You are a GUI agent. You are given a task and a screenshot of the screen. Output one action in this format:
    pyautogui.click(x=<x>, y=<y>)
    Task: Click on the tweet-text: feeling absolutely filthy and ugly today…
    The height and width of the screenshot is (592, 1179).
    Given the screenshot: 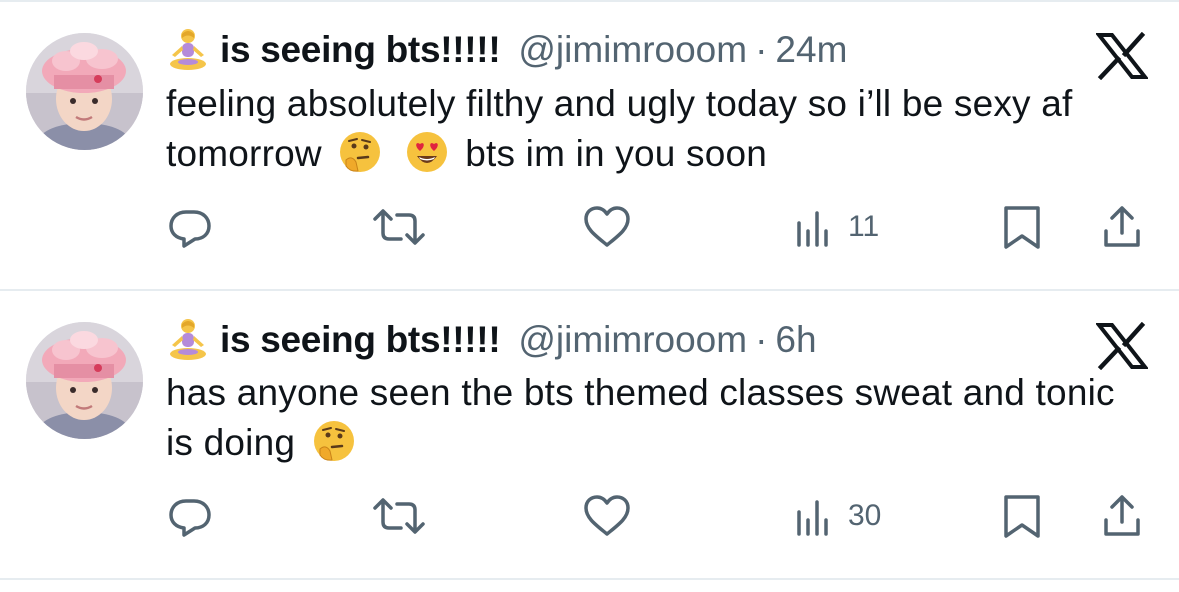 What is the action you would take?
    pyautogui.click(x=656, y=129)
    